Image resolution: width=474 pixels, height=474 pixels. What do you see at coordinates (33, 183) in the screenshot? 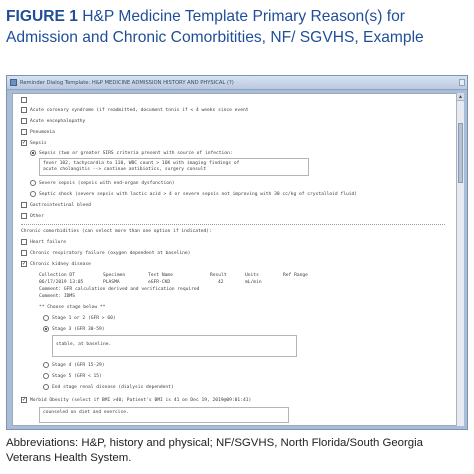
I see `radio-severe-sepsis` at bounding box center [33, 183].